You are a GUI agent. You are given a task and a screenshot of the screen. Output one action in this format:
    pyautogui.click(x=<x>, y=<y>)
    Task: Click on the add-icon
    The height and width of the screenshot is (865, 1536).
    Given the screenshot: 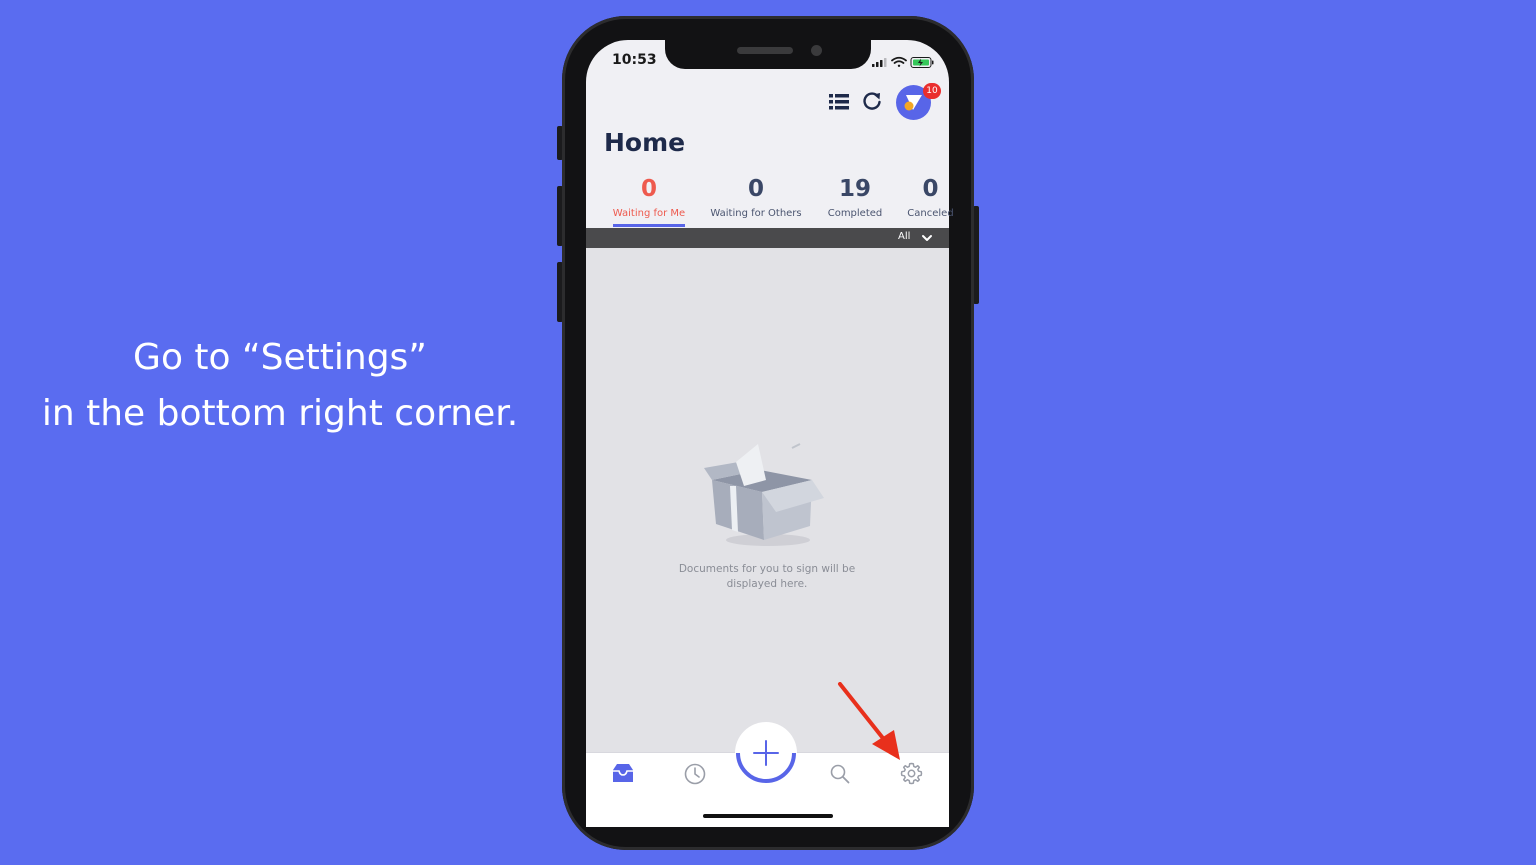 What is the action you would take?
    pyautogui.click(x=766, y=761)
    